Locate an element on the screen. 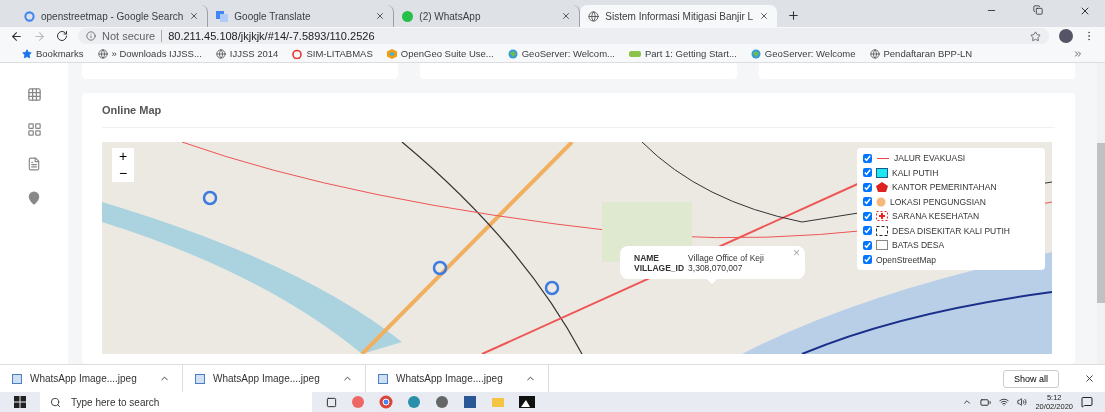  image-icon is located at coordinates (527, 402).